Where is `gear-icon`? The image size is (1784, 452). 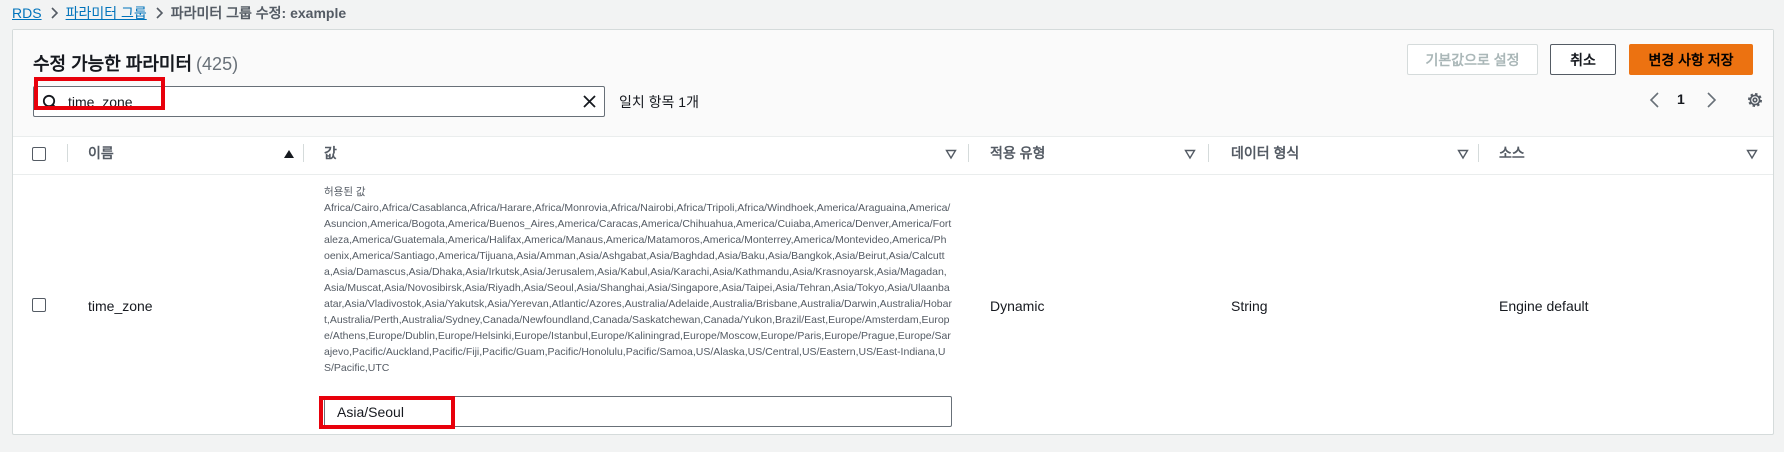
gear-icon is located at coordinates (1755, 100).